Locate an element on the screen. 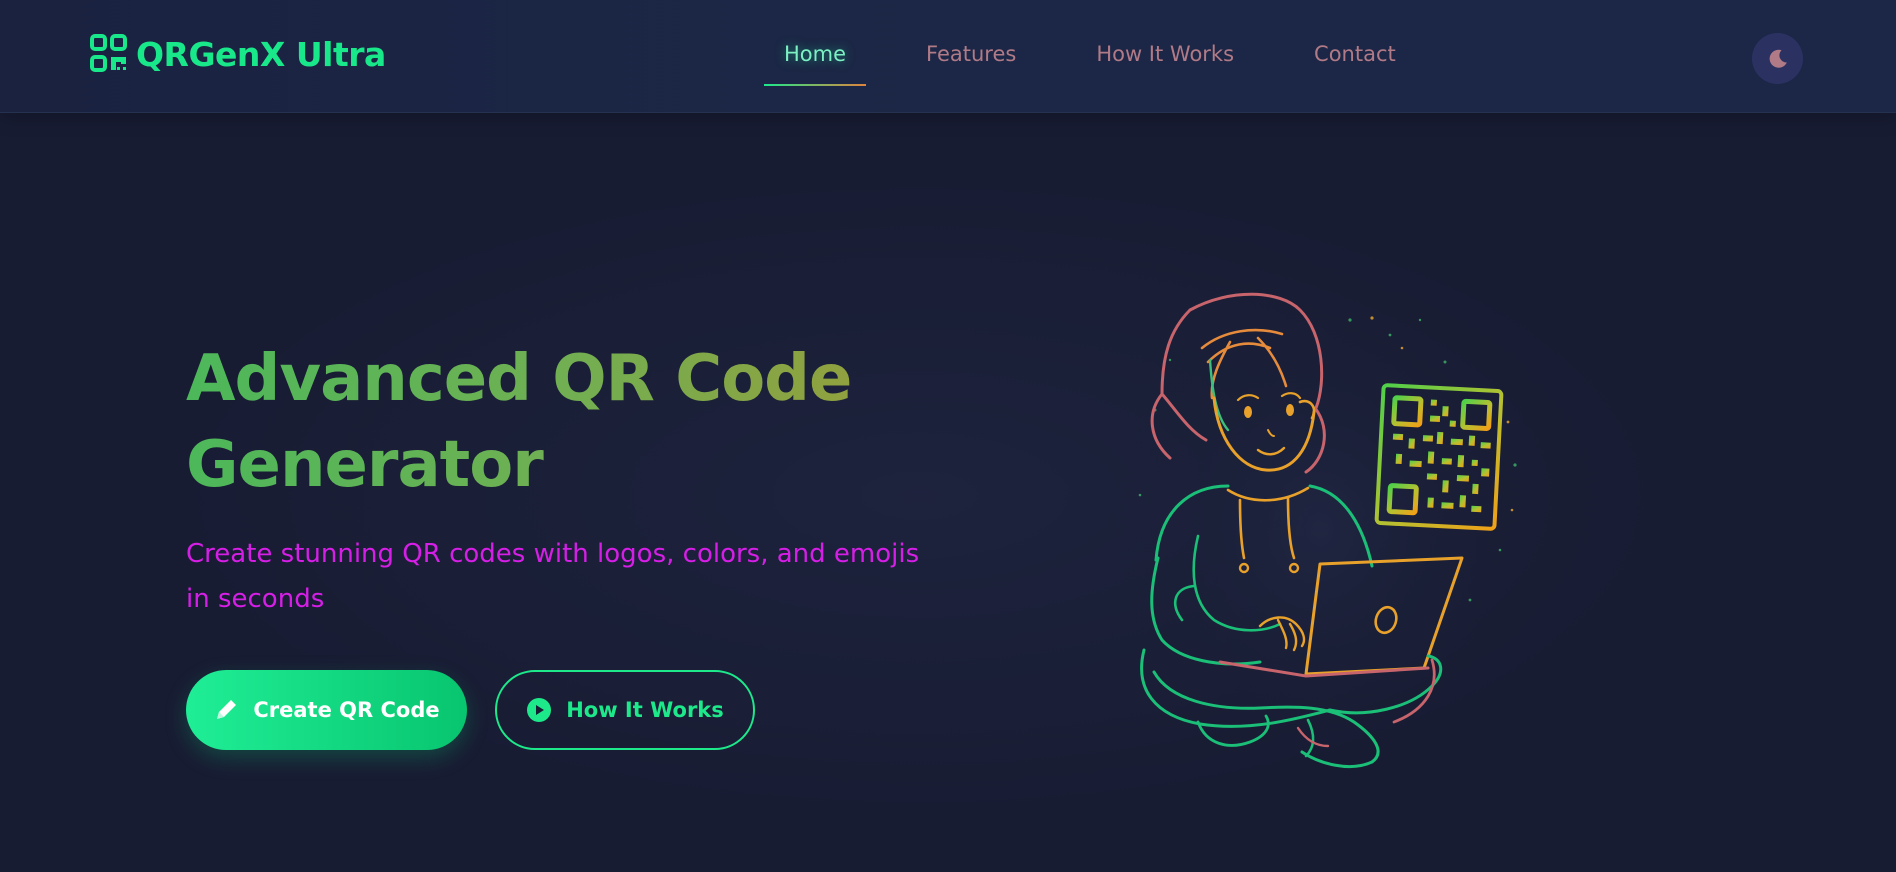 The height and width of the screenshot is (872, 1896). nav-home: Home is located at coordinates (815, 61).